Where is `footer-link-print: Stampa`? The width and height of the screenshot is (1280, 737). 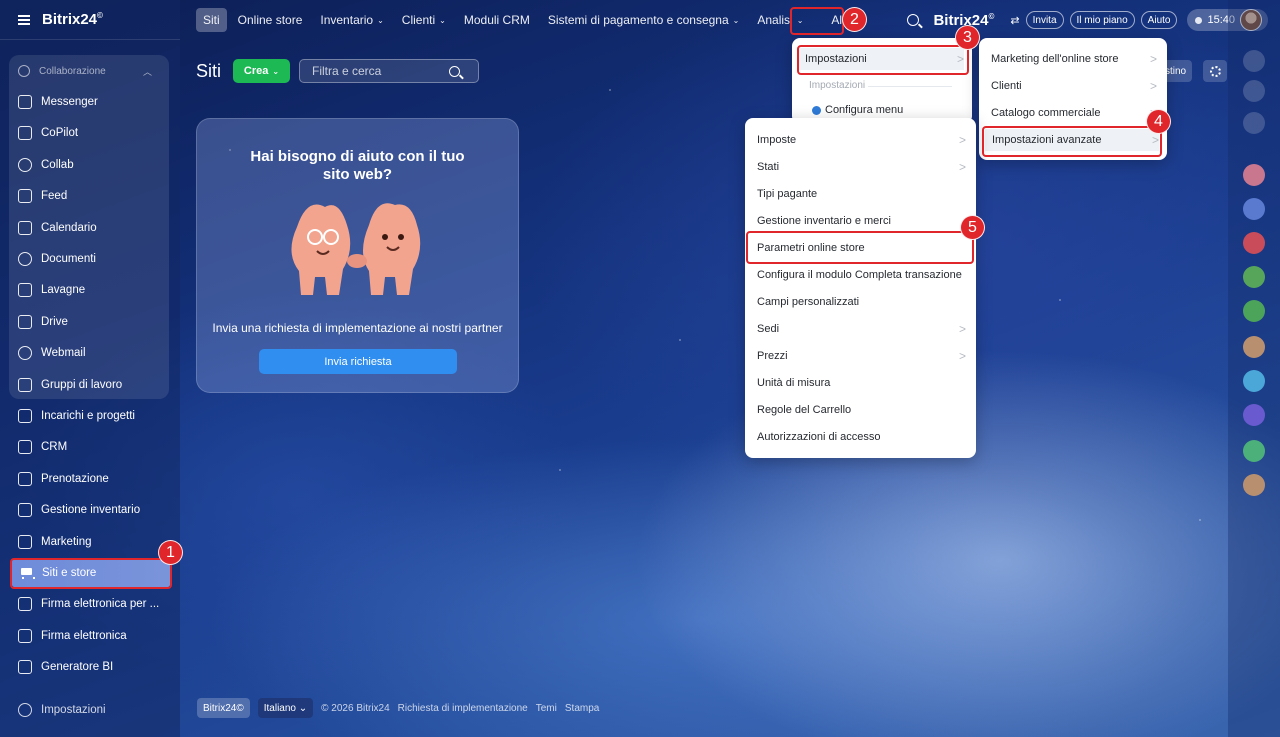 footer-link-print: Stampa is located at coordinates (582, 708).